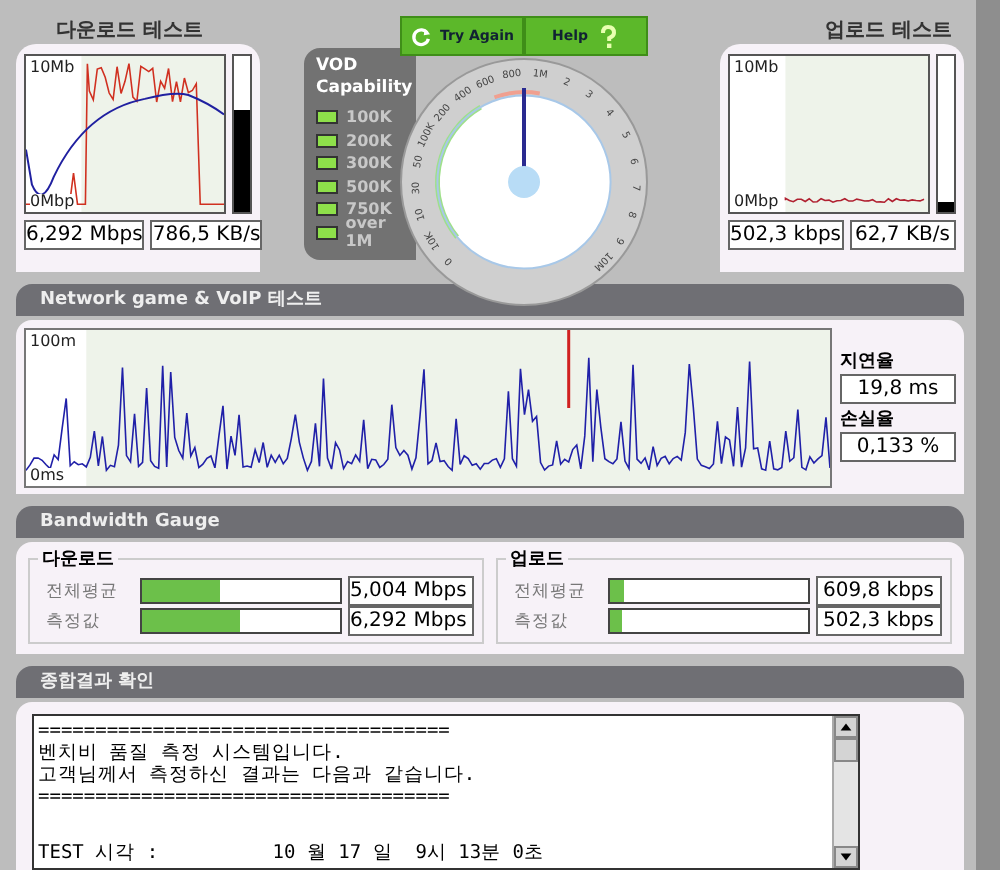  I want to click on axis-label: 0ms, so click(47, 476).